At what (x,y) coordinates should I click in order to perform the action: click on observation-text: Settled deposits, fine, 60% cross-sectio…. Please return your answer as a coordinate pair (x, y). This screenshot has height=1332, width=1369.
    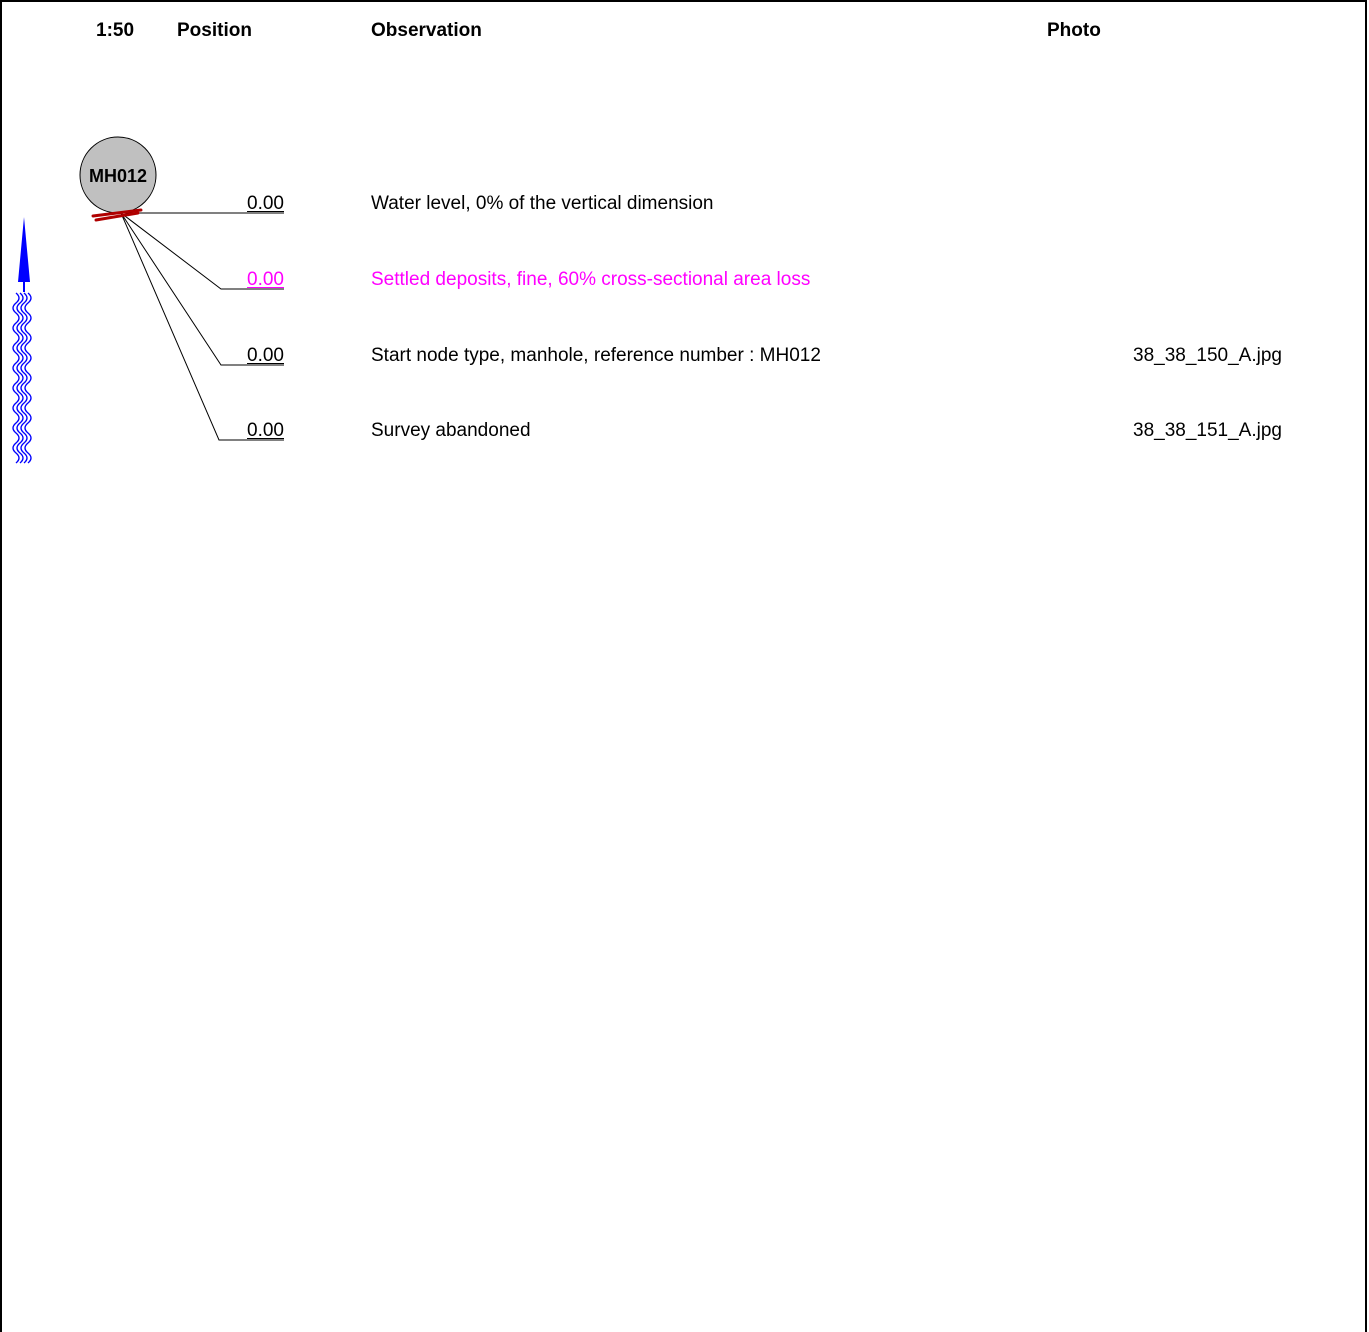
    Looking at the image, I should click on (591, 279).